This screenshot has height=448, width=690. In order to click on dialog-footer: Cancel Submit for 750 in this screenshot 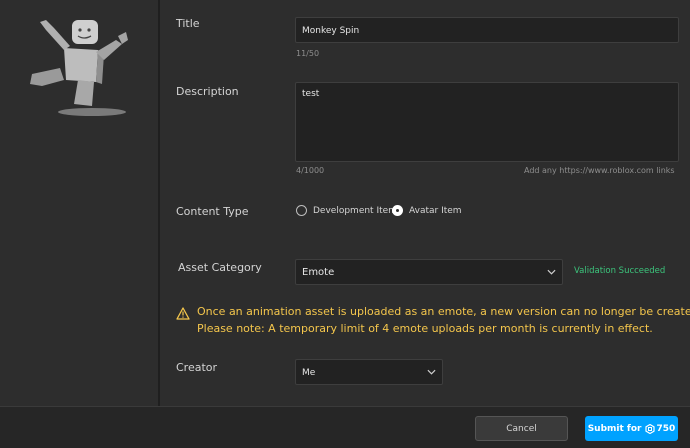, I will do `click(345, 427)`.